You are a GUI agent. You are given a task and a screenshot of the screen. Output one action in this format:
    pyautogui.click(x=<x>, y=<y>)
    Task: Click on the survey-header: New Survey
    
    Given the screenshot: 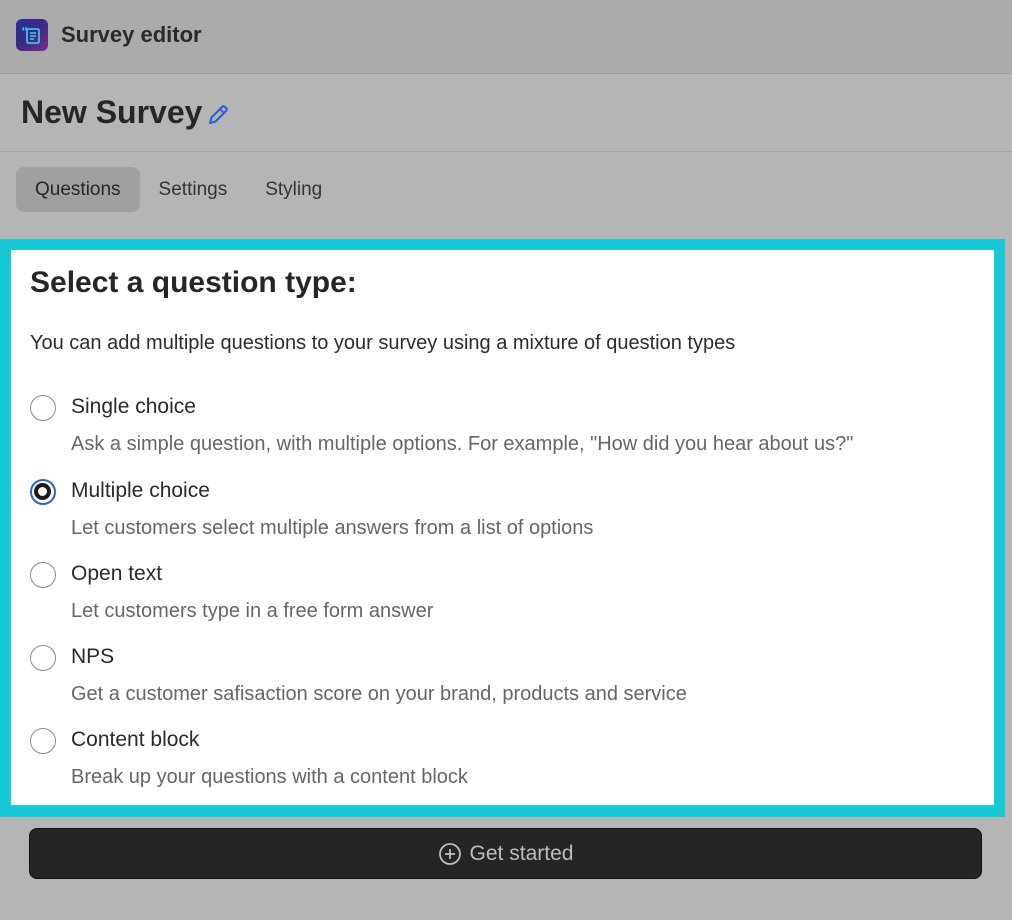 What is the action you would take?
    pyautogui.click(x=506, y=113)
    